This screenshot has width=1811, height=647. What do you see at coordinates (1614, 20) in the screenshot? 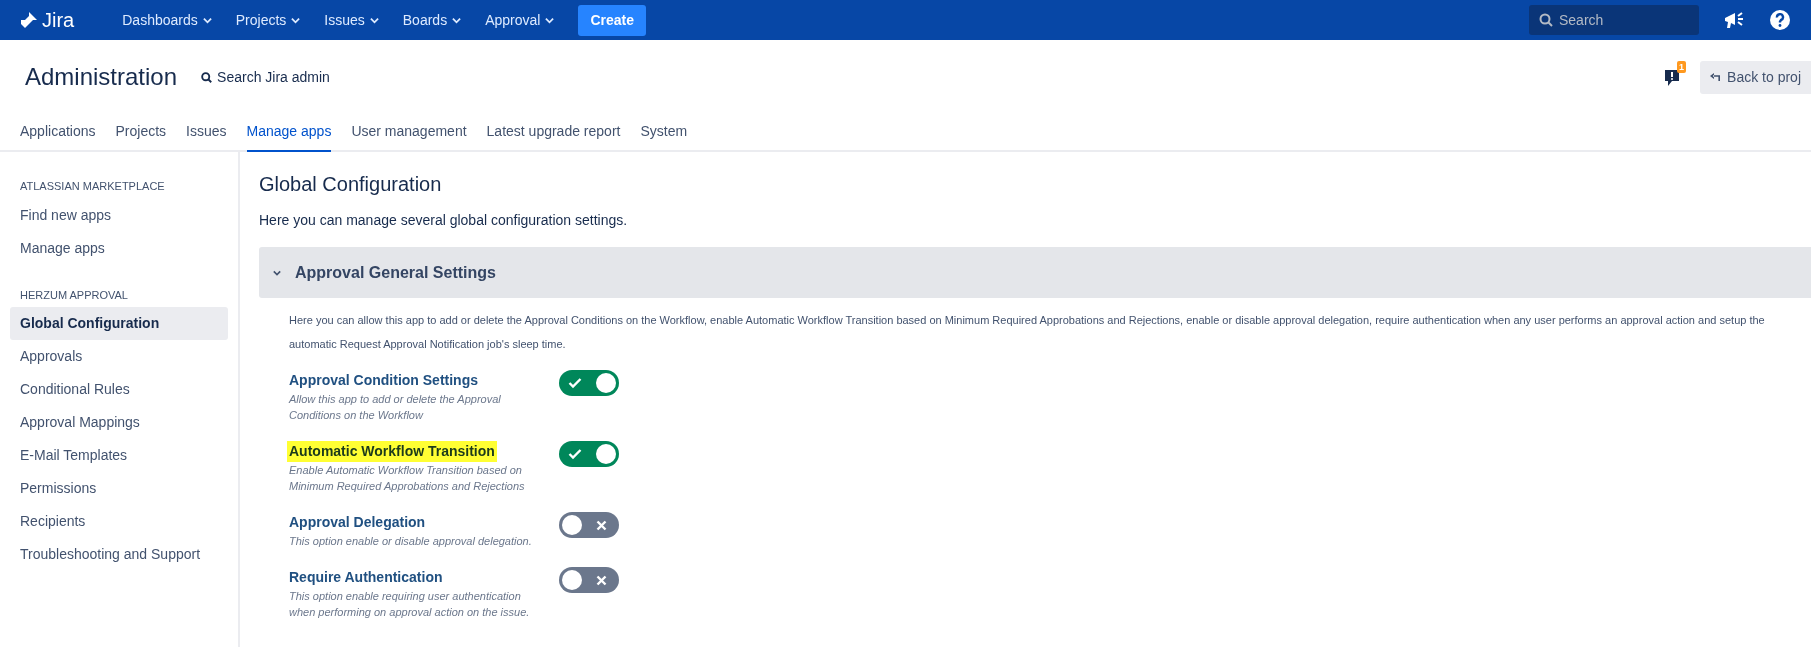
I see `search-field: Search` at bounding box center [1614, 20].